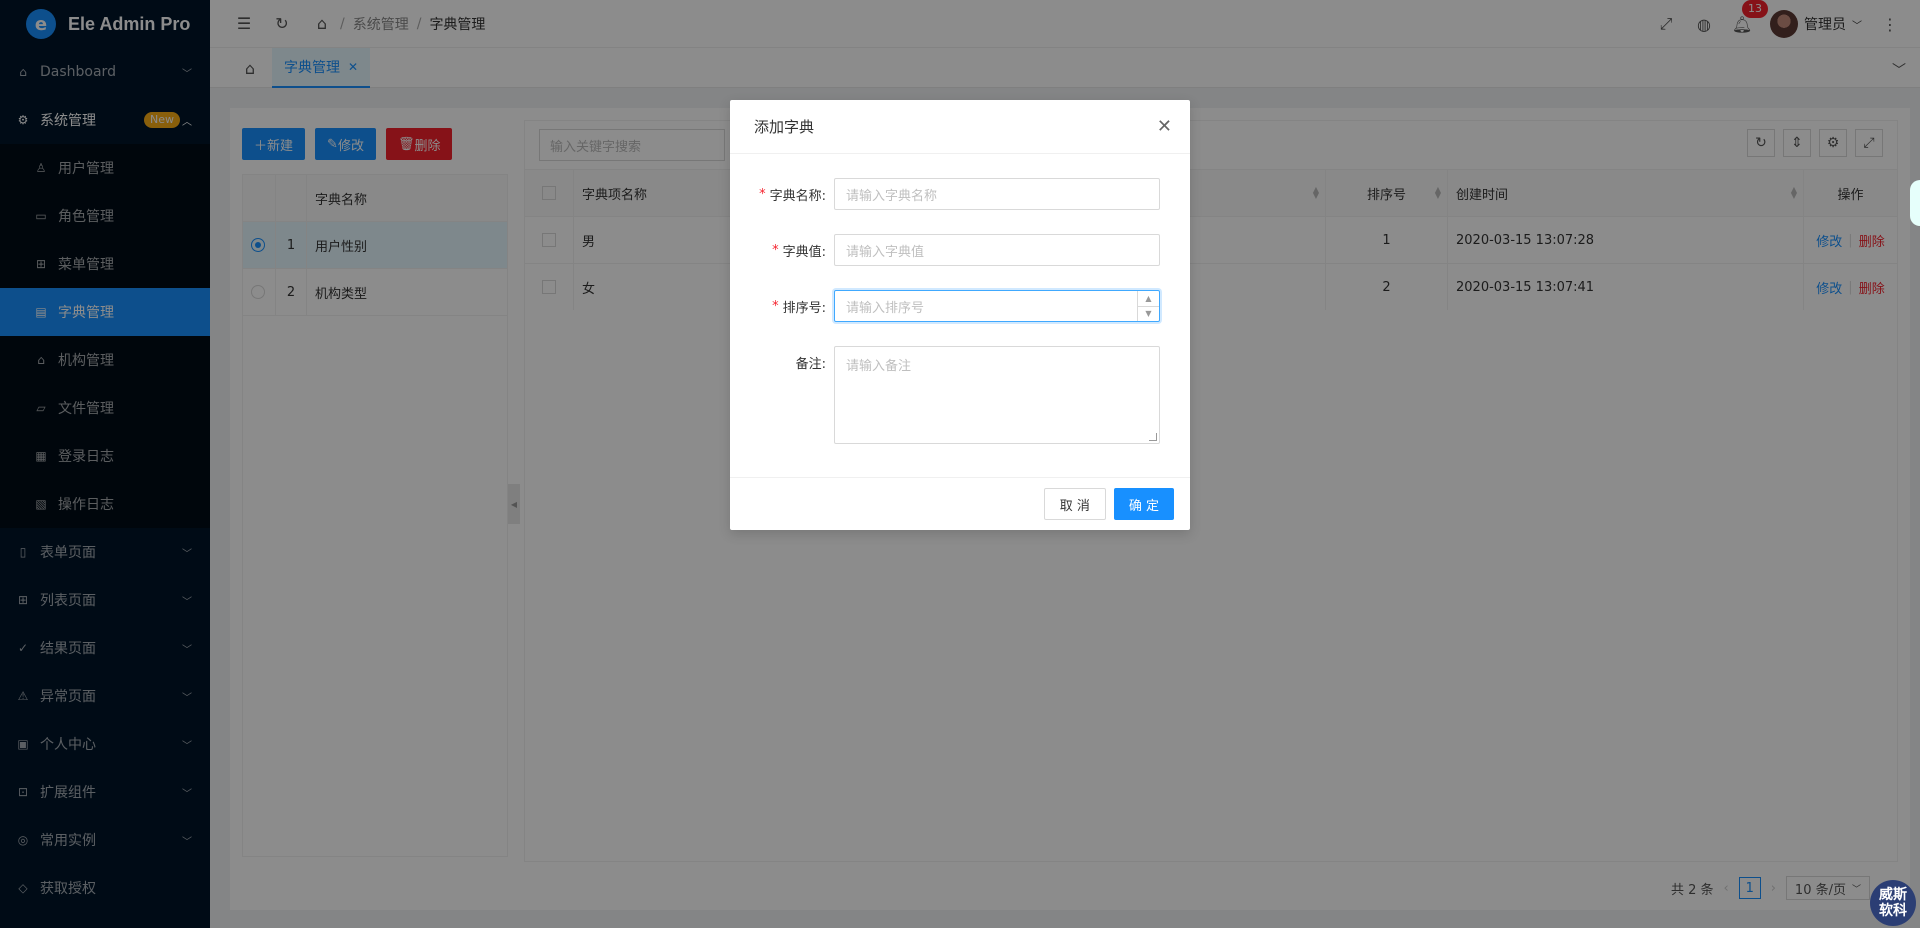  I want to click on modal-title: 添加字典, so click(784, 127).